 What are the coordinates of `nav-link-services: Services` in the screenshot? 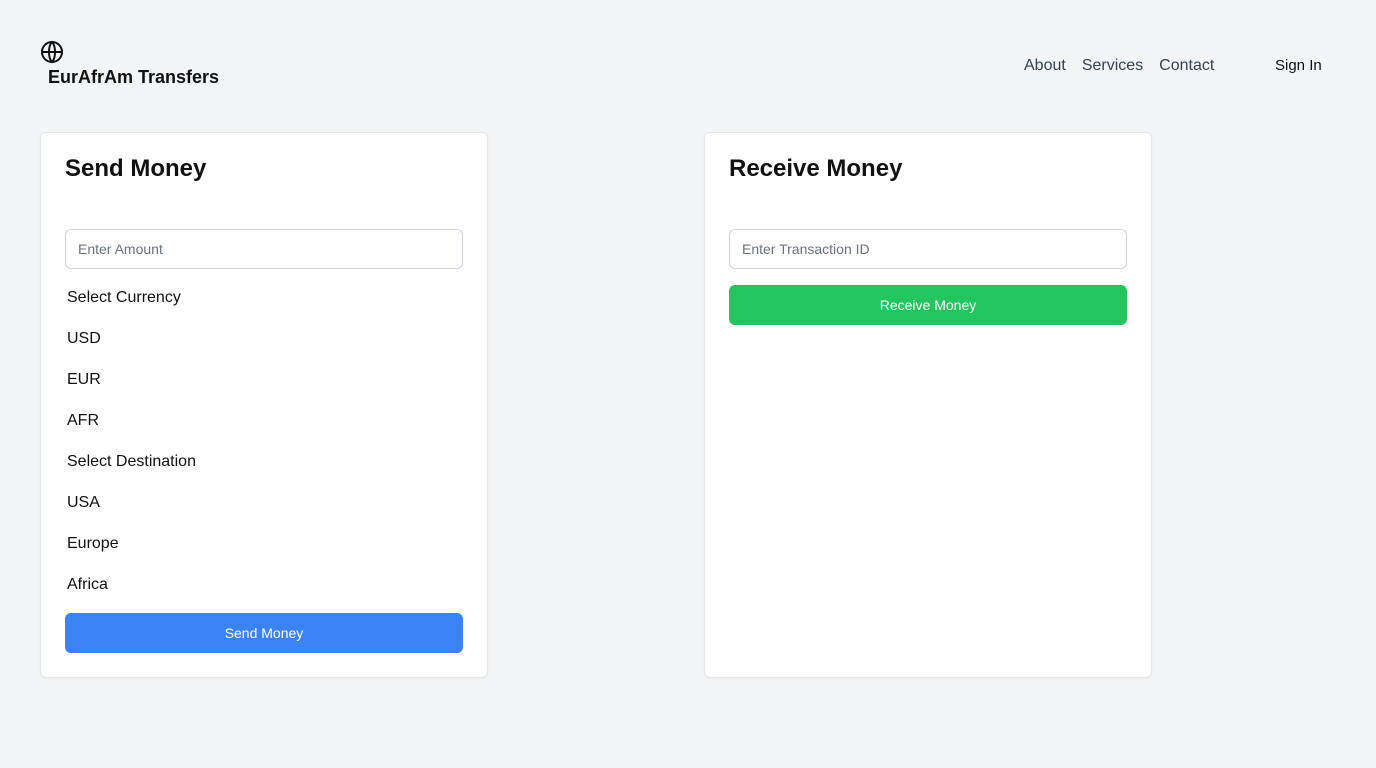 It's located at (1112, 66).